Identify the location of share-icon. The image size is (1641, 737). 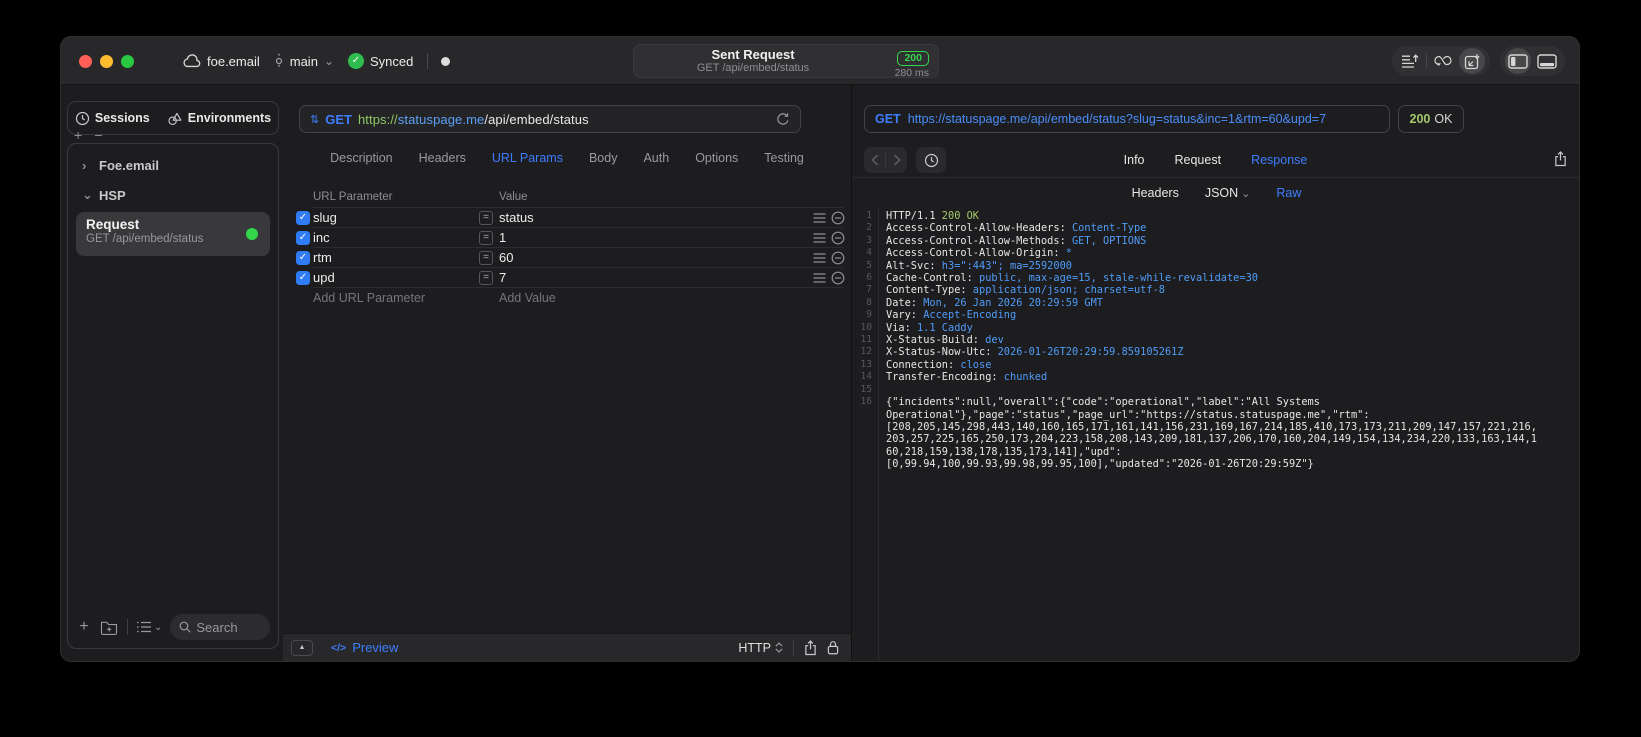
(810, 647).